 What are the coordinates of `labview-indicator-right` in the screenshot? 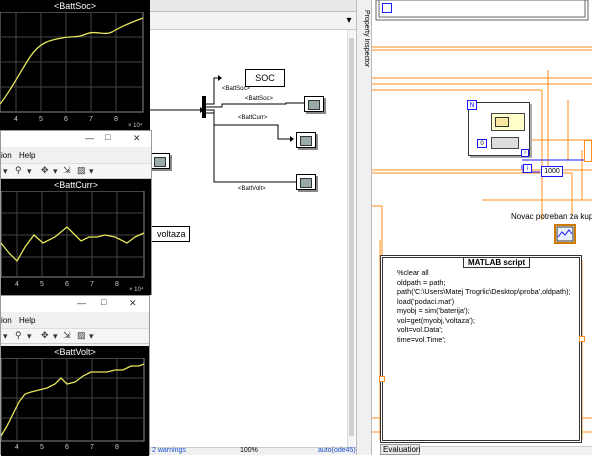 It's located at (588, 151).